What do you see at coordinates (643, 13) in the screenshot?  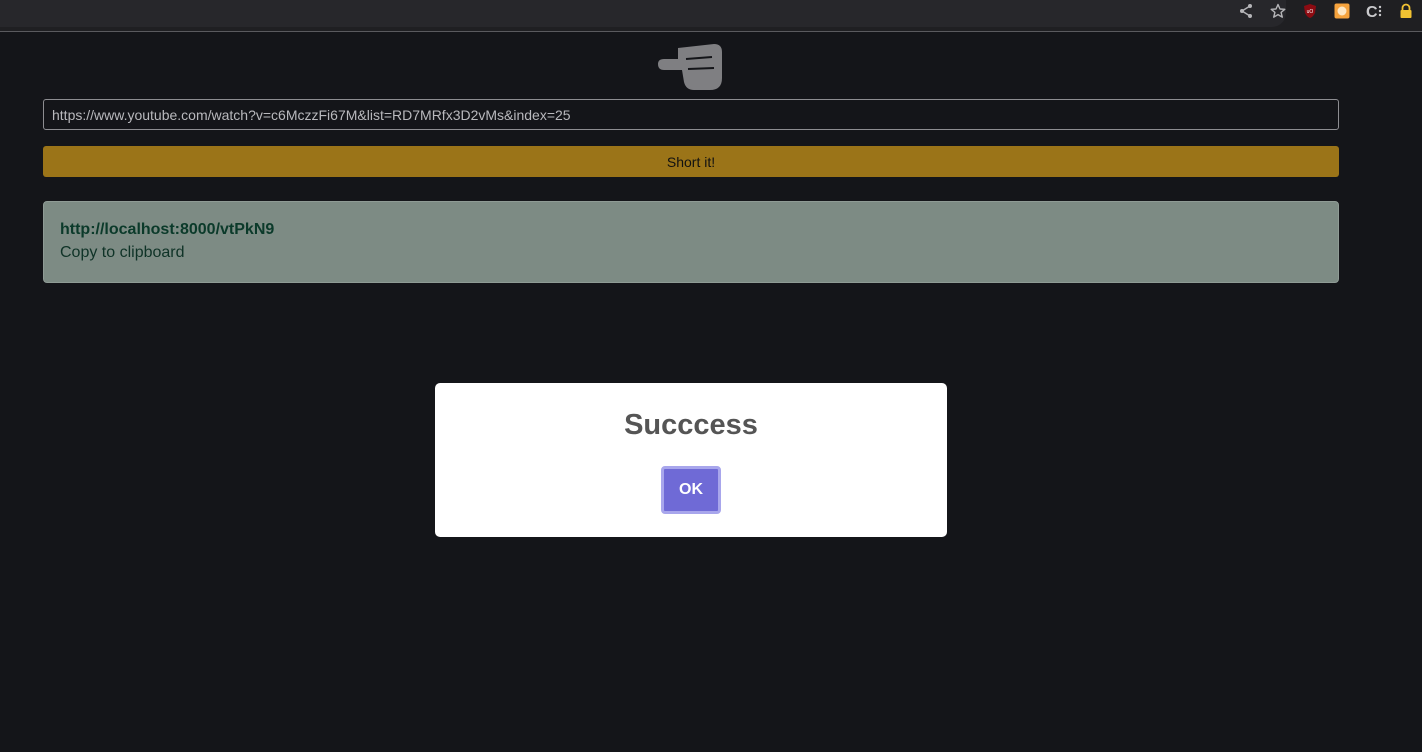 I see `address-bar` at bounding box center [643, 13].